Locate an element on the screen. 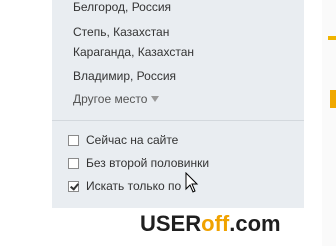  no-partner-label: Без второй половинки is located at coordinates (148, 163).